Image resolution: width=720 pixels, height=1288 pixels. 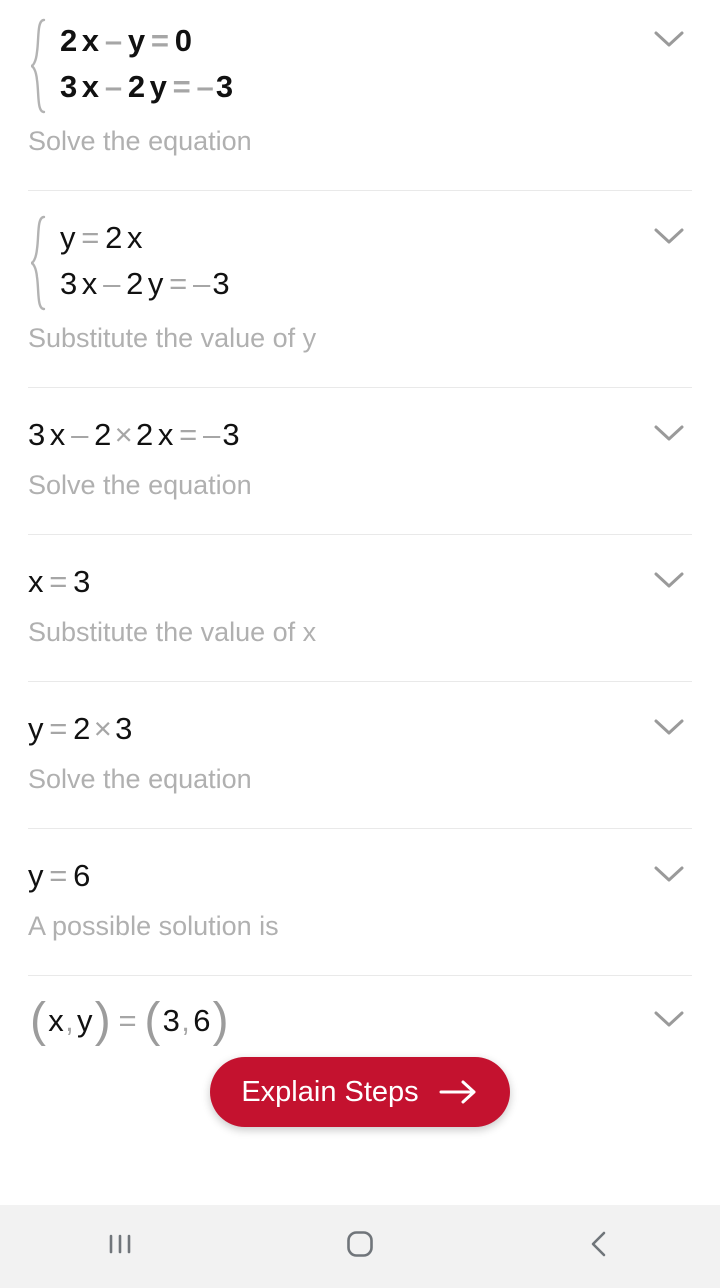 I want to click on step-content: x = 3 Substitute the value of x, so click(x=172, y=605).